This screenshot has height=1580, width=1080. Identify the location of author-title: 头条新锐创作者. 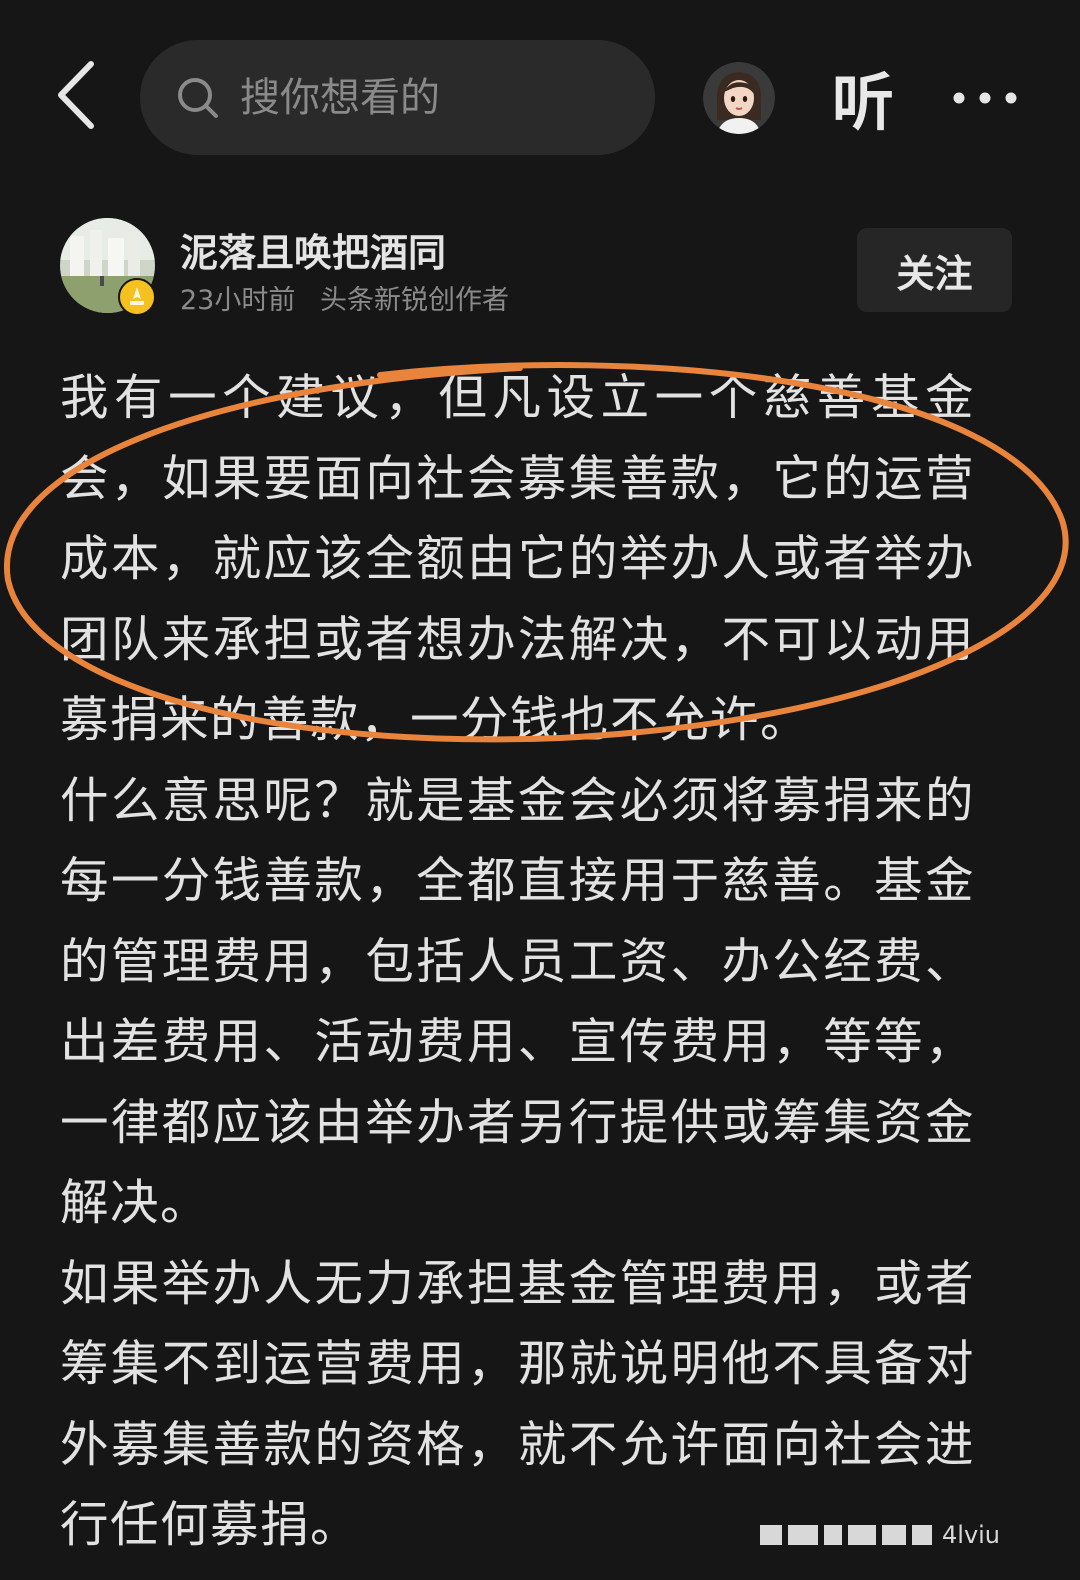
(414, 300).